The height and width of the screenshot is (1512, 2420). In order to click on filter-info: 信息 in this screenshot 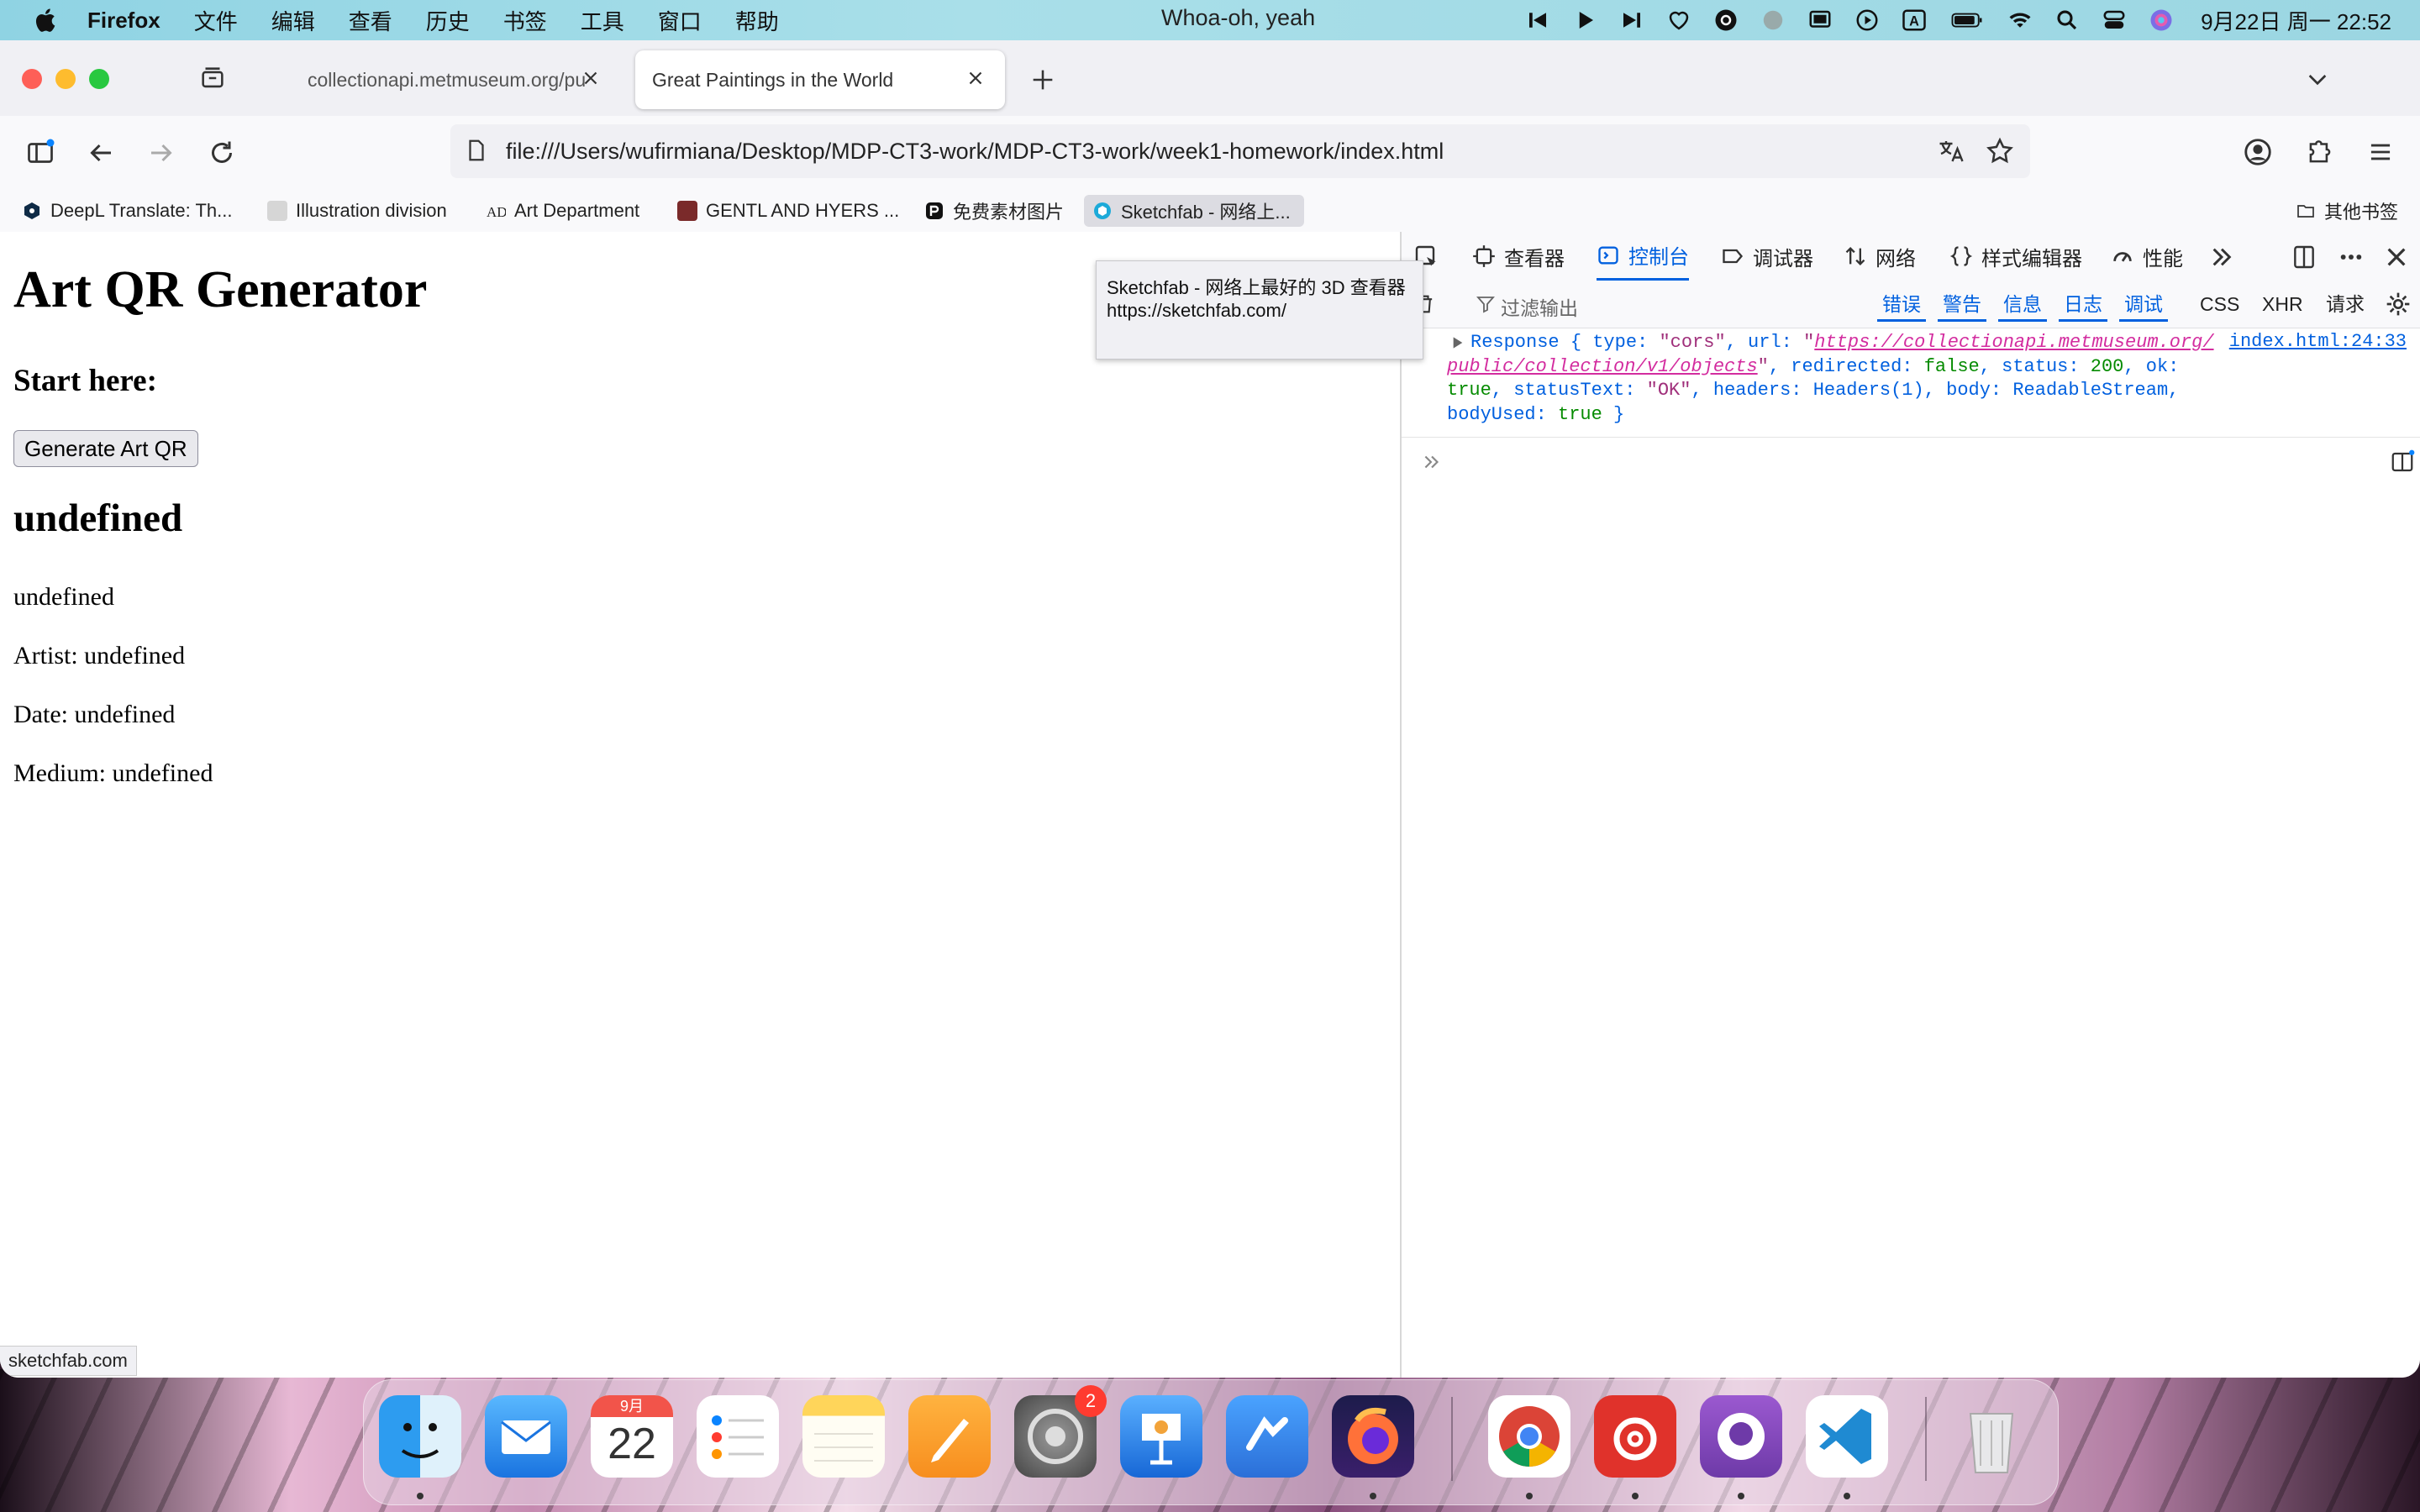, I will do `click(2023, 305)`.